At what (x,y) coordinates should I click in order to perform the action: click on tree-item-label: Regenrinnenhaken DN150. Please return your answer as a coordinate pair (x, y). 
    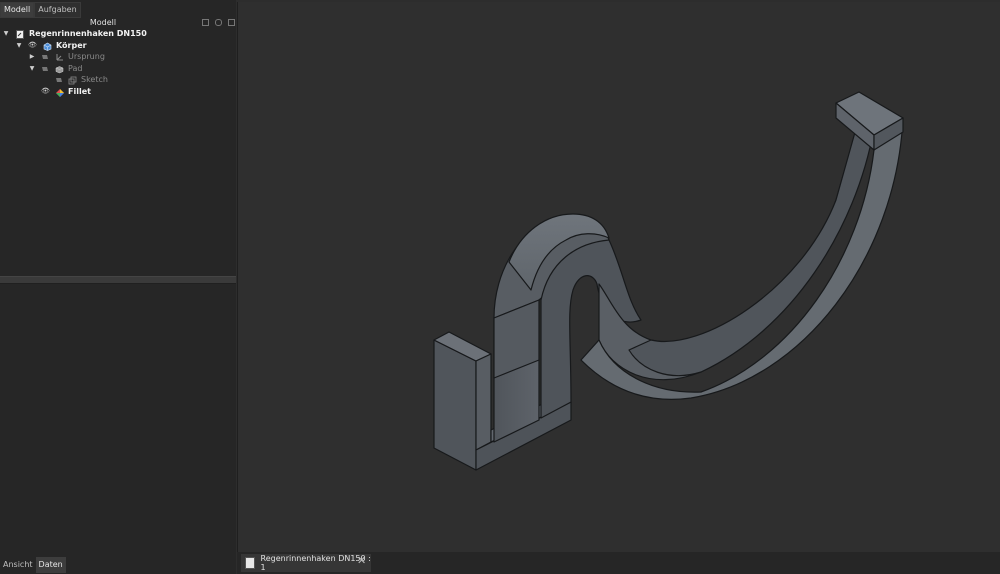
    Looking at the image, I should click on (88, 33).